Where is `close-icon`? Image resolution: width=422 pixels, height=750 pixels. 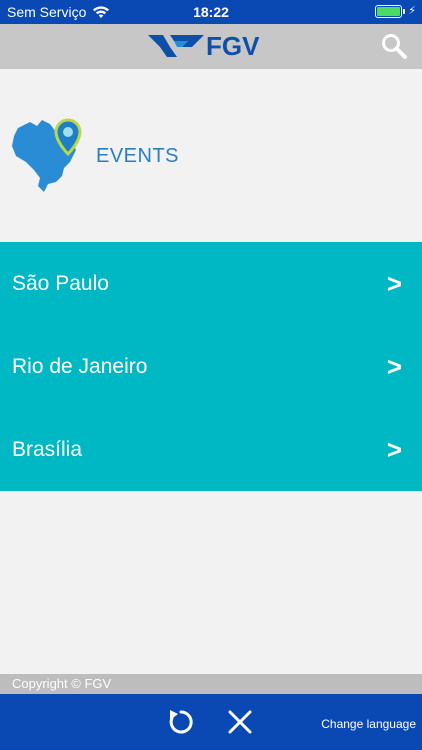
close-icon is located at coordinates (240, 722).